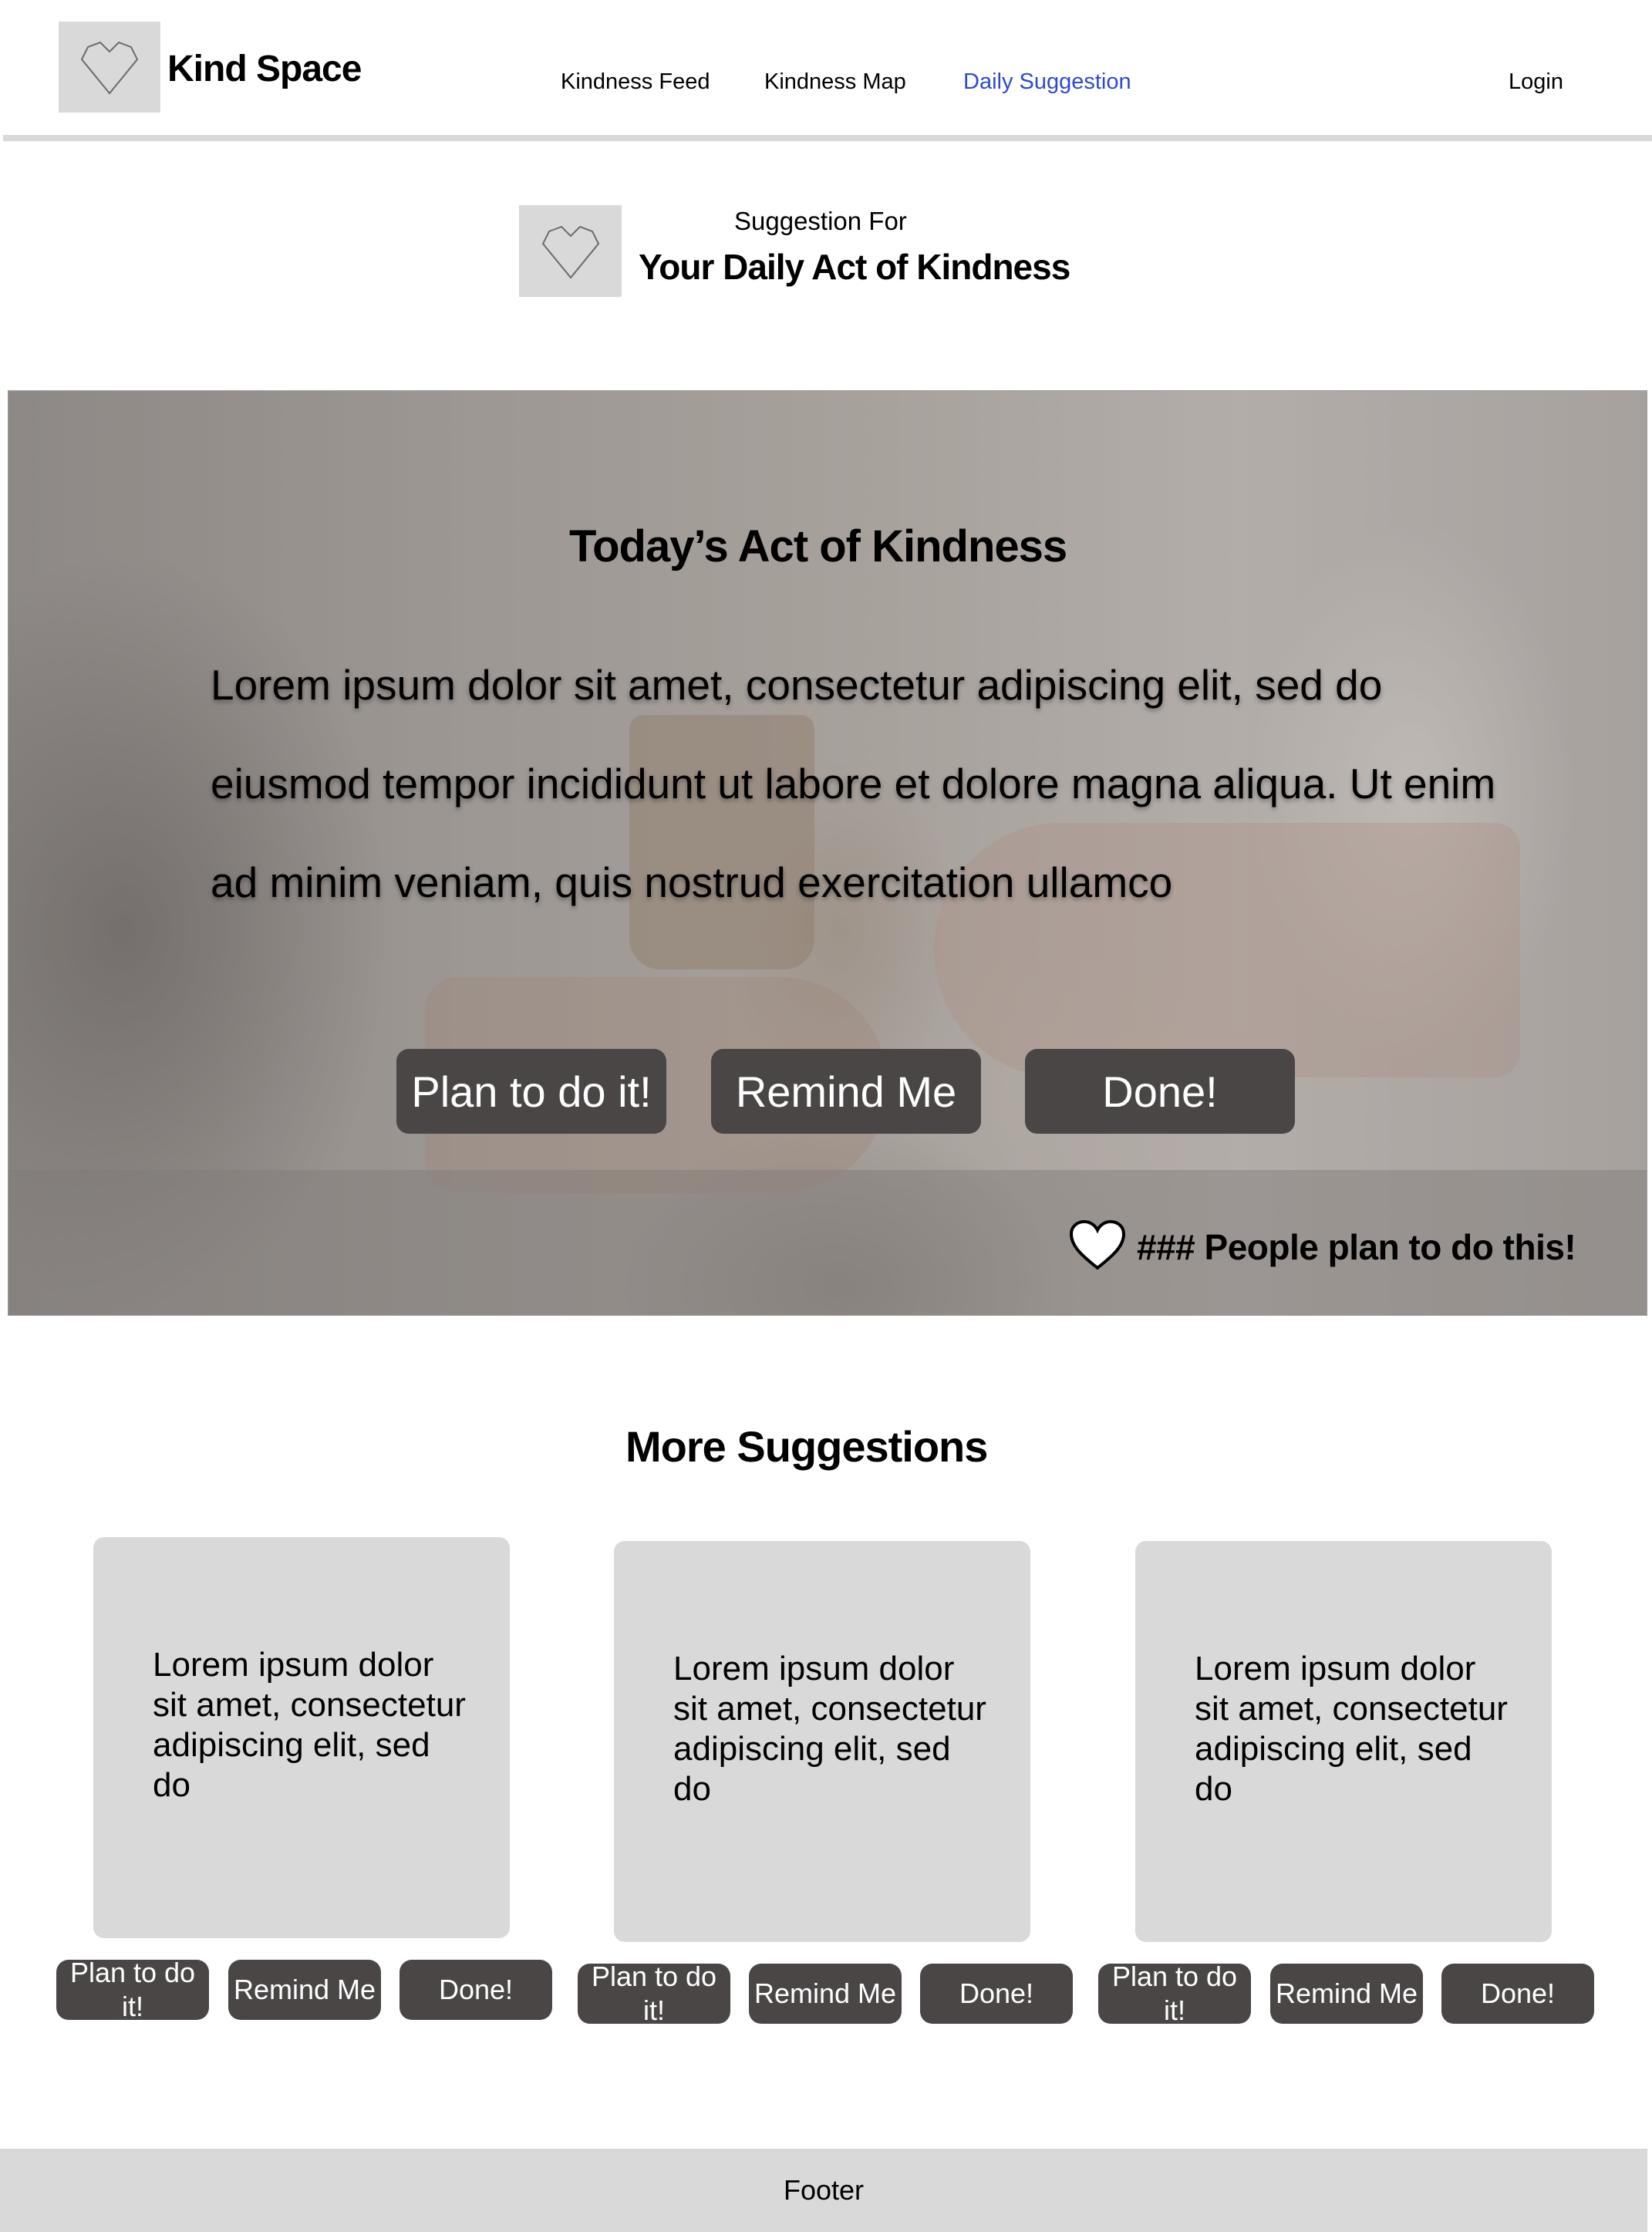 This screenshot has height=2232, width=1652. Describe the element at coordinates (855, 267) in the screenshot. I see `page-title: Your Daily Act of Kindness` at that location.